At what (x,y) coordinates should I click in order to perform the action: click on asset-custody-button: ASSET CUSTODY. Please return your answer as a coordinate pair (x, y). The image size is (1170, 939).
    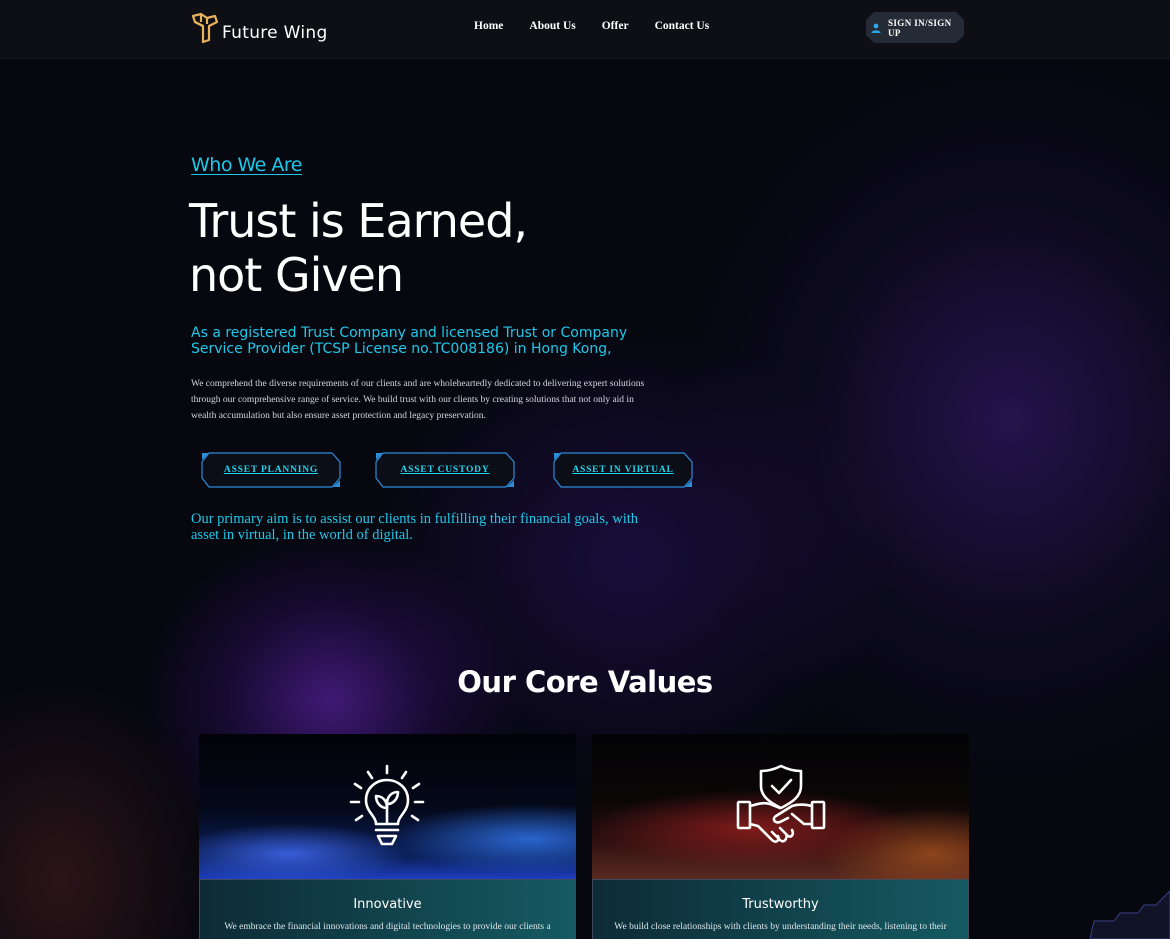
    Looking at the image, I should click on (445, 470).